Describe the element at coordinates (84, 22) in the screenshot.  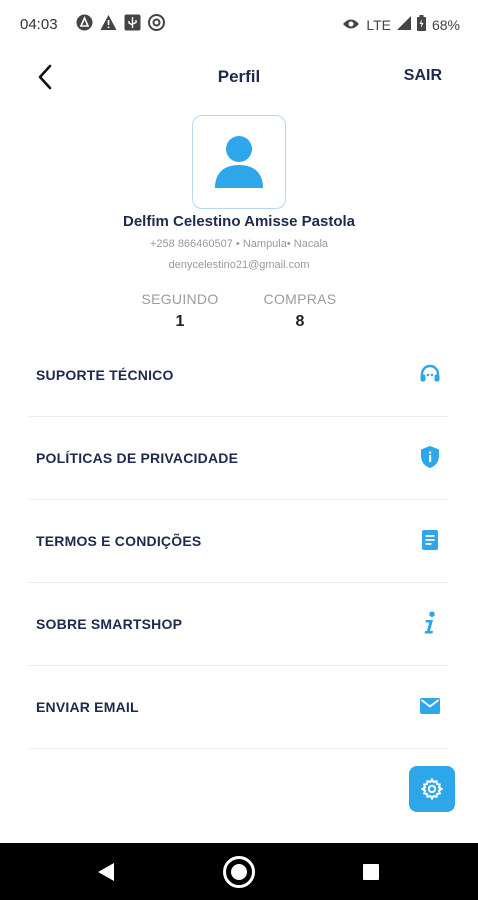
I see `app-notification-icon` at that location.